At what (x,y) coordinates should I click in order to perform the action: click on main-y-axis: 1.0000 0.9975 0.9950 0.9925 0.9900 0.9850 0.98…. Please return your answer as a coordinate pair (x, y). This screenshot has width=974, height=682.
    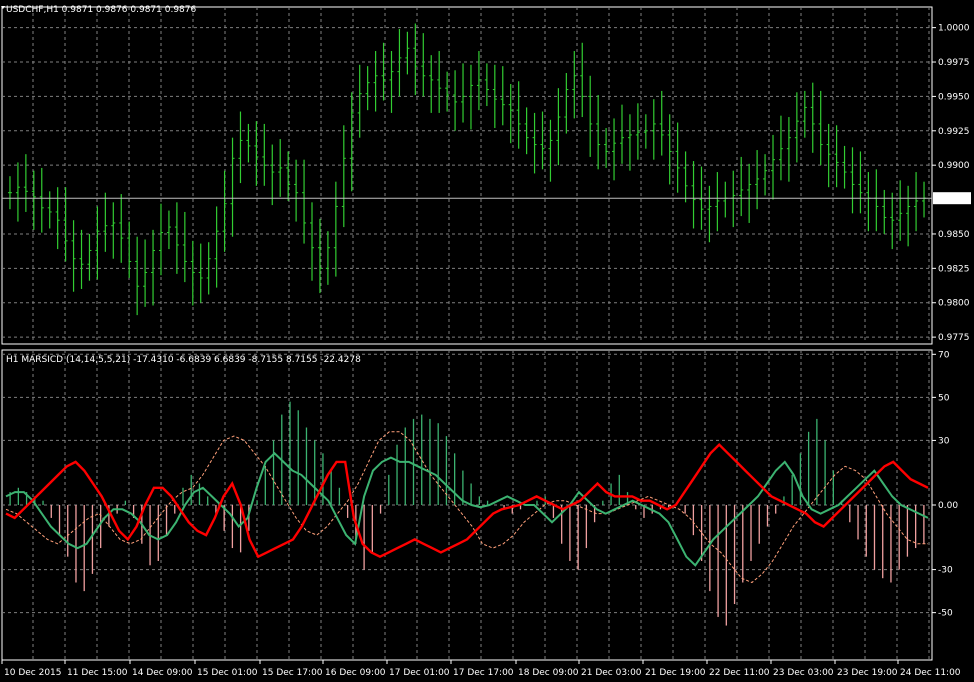
    Looking at the image, I should click on (951, 183).